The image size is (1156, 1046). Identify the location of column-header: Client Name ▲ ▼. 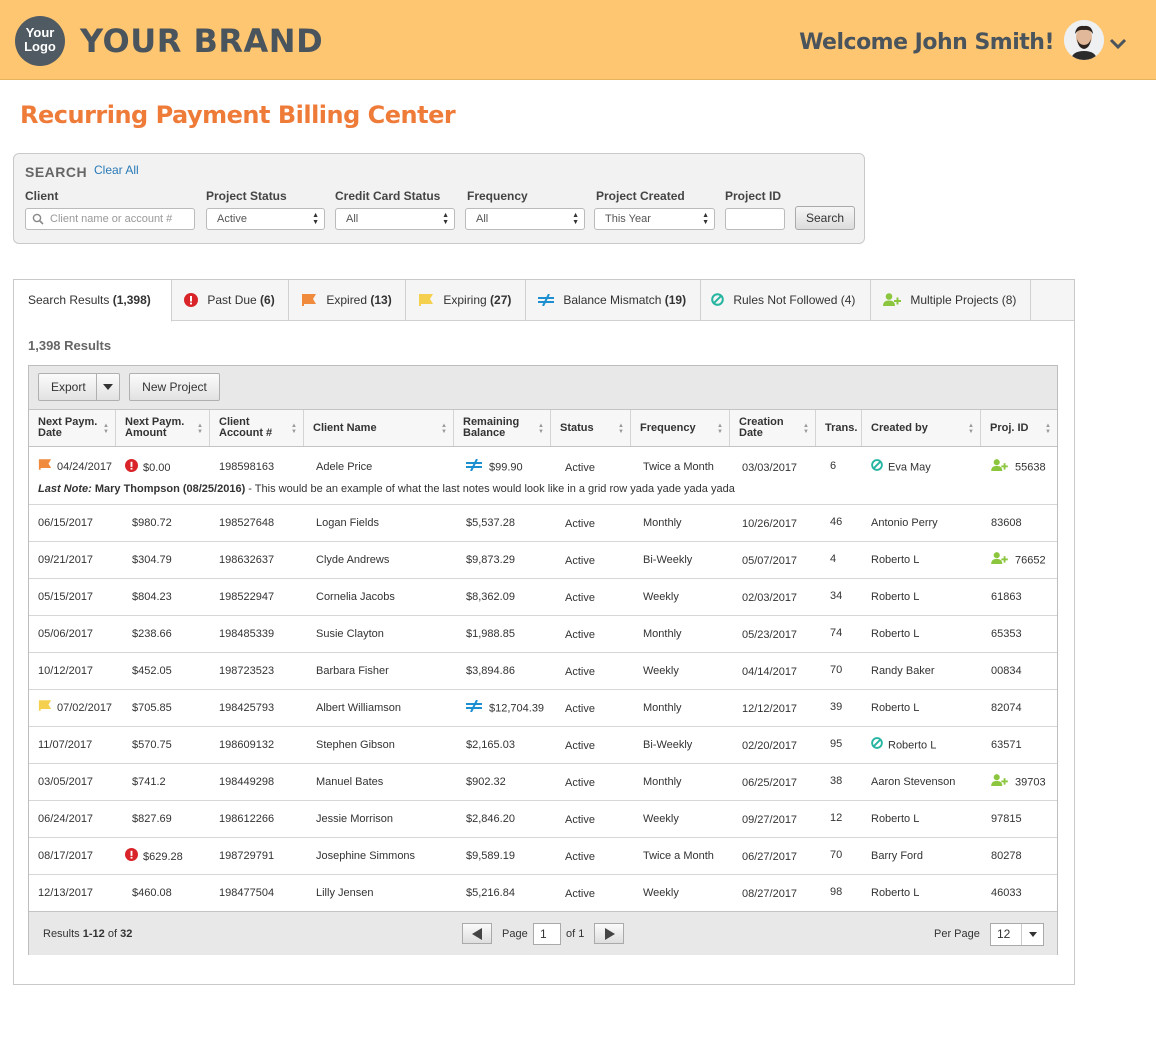
(379, 428).